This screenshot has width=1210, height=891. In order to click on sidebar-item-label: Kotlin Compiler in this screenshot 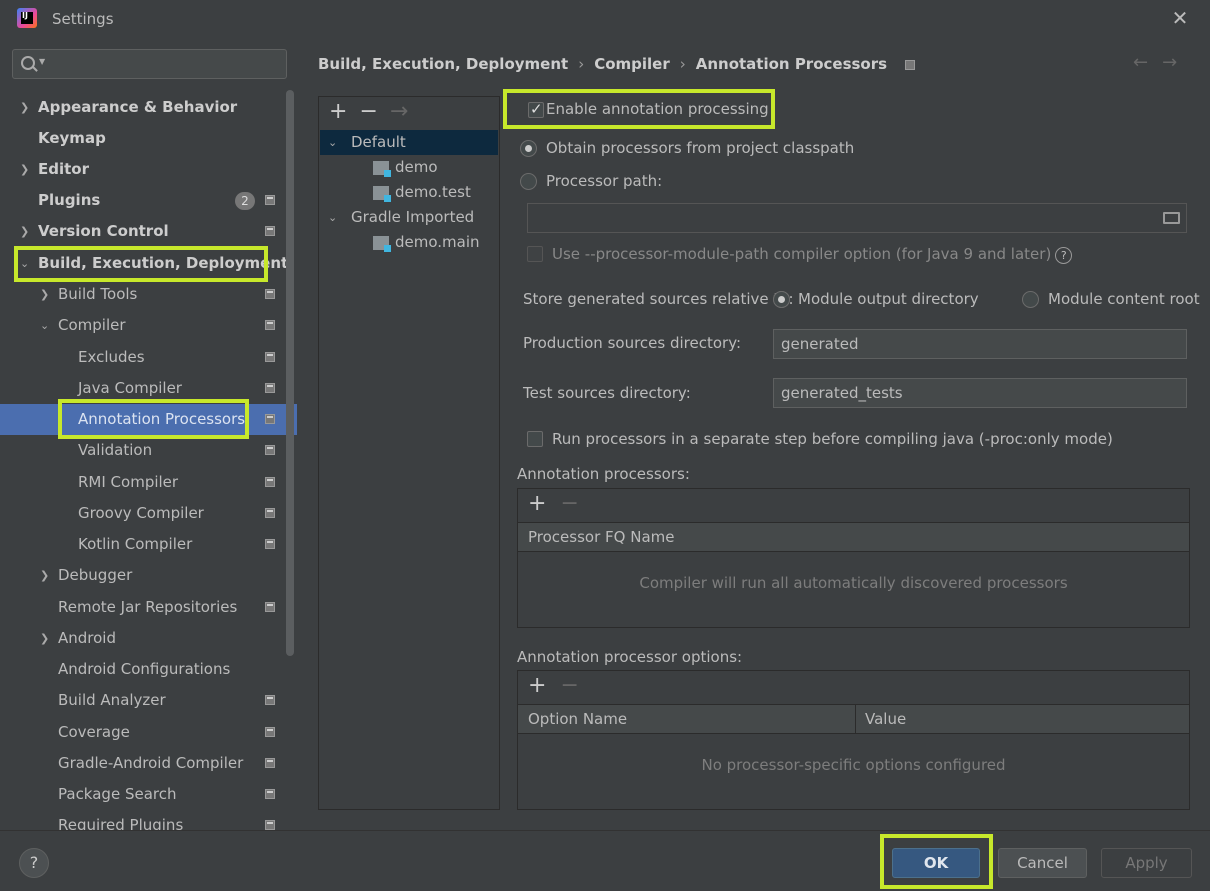, I will do `click(135, 544)`.